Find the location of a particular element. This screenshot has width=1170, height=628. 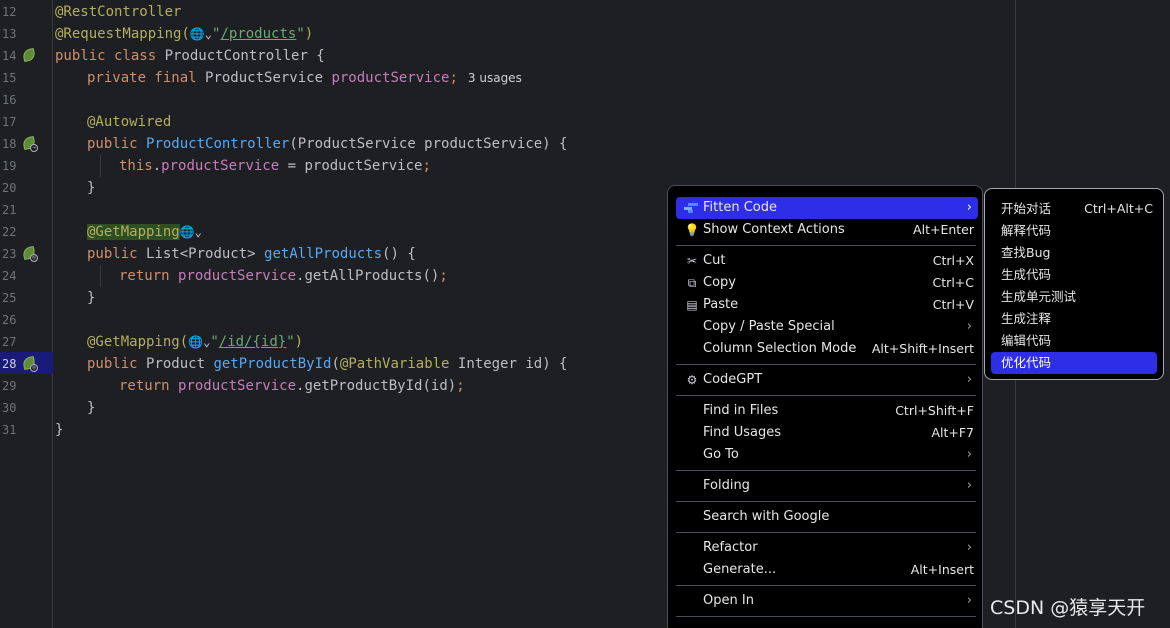

menu-item-refactor: Refactor › is located at coordinates (827, 548).